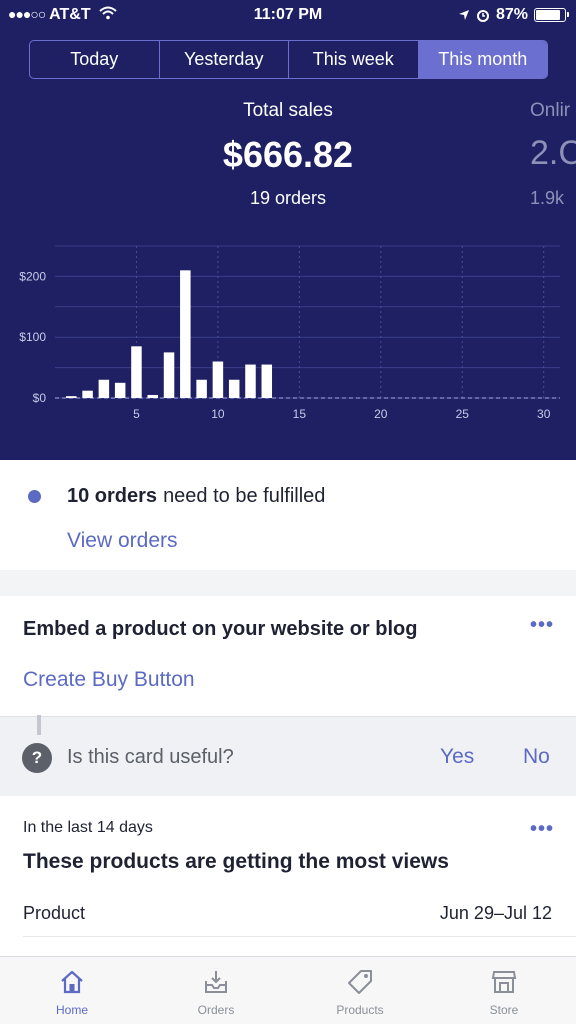  I want to click on metric-online-value: 2.C, so click(553, 153).